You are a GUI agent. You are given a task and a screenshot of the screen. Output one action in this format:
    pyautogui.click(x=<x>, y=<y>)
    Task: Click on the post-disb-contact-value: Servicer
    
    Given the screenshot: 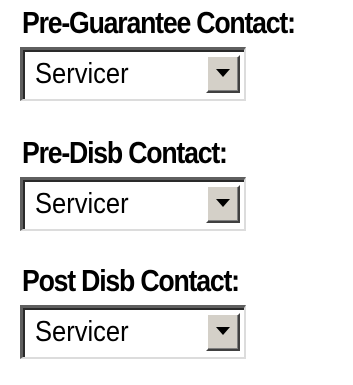 What is the action you would take?
    pyautogui.click(x=82, y=332)
    